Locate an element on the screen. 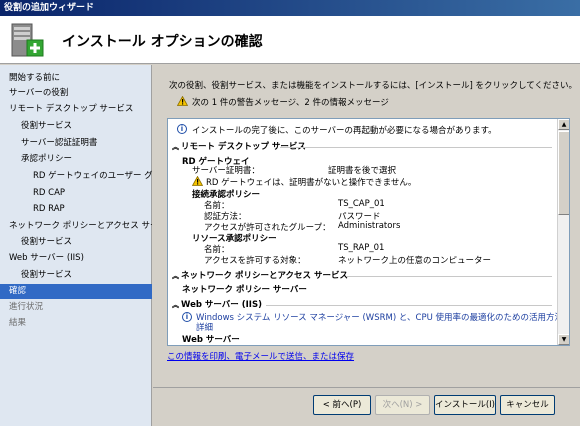 The image size is (580, 426). footer-divider is located at coordinates (366, 387).